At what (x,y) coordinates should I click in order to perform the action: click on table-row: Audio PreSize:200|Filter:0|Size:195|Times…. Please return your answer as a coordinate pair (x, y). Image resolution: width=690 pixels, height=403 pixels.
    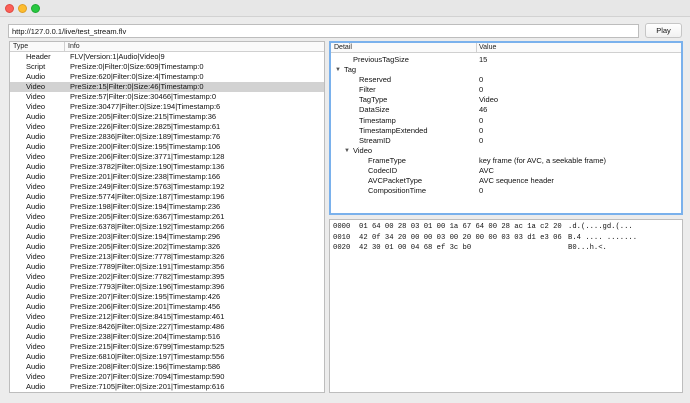
    Looking at the image, I should click on (167, 147).